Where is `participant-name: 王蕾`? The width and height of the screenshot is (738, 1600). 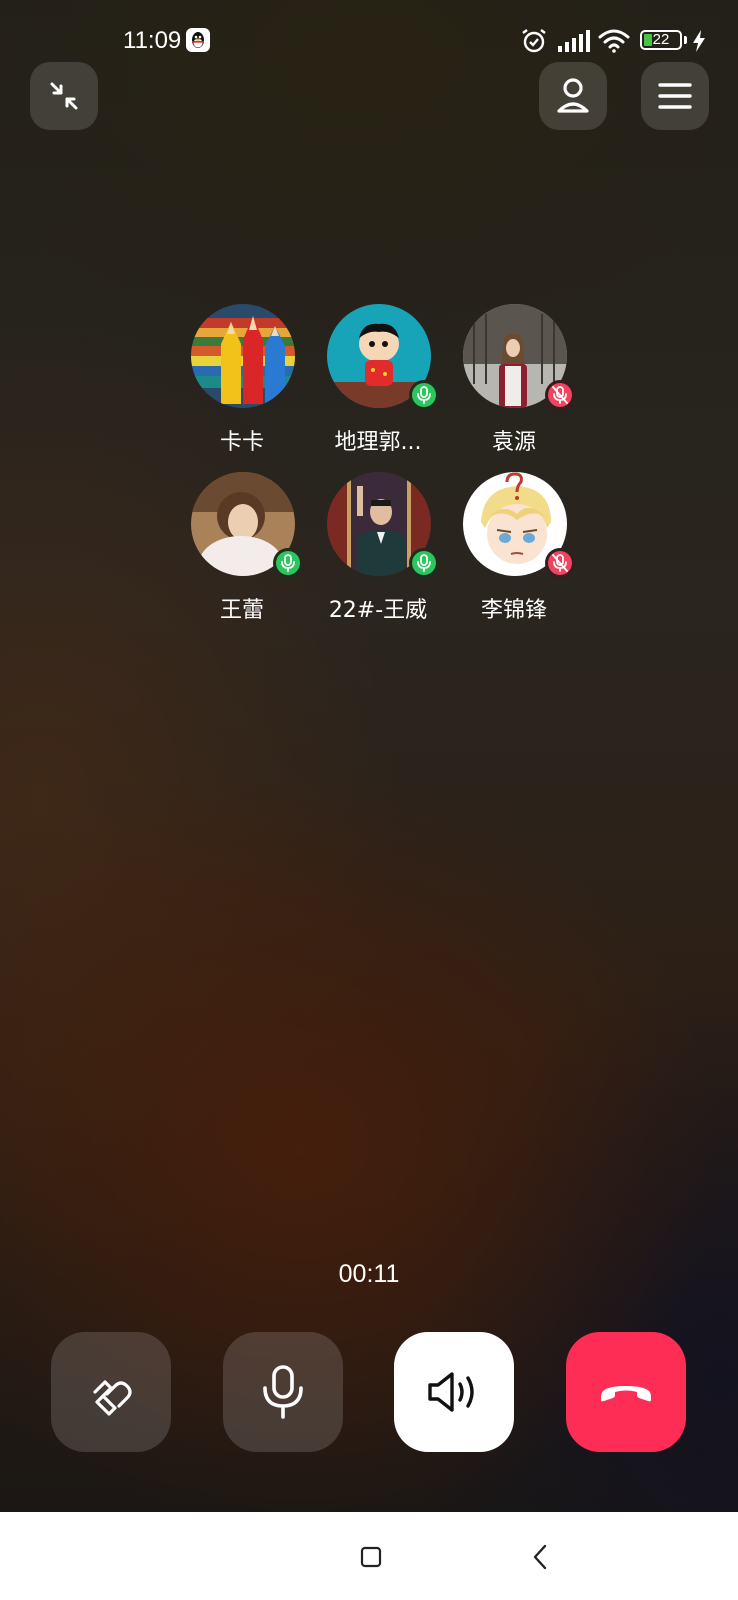 participant-name: 王蕾 is located at coordinates (241, 610).